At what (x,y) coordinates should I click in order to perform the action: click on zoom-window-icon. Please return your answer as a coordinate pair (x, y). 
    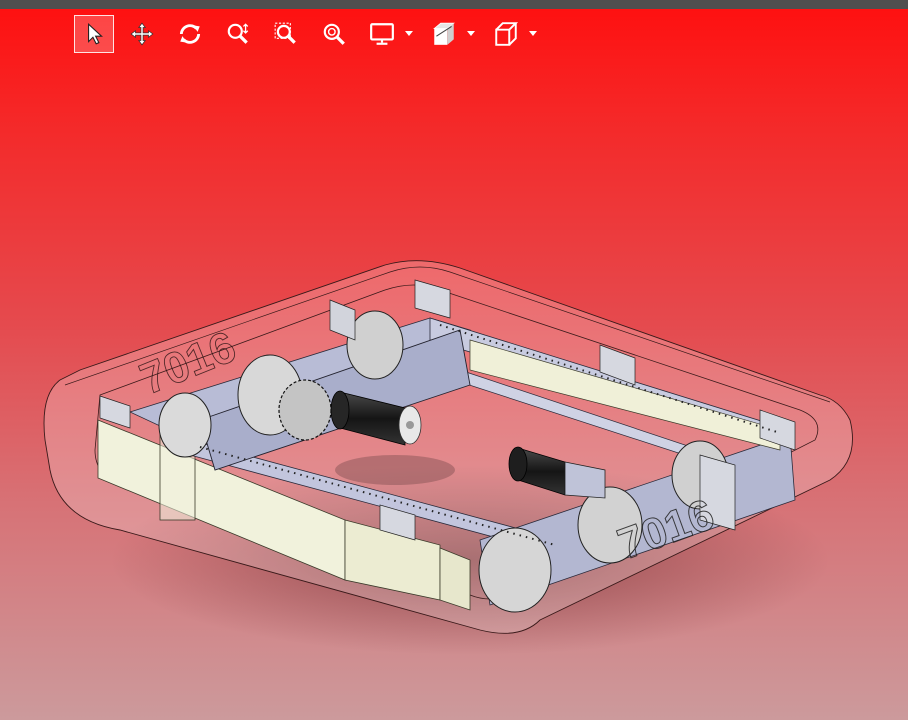
    Looking at the image, I should click on (285, 33).